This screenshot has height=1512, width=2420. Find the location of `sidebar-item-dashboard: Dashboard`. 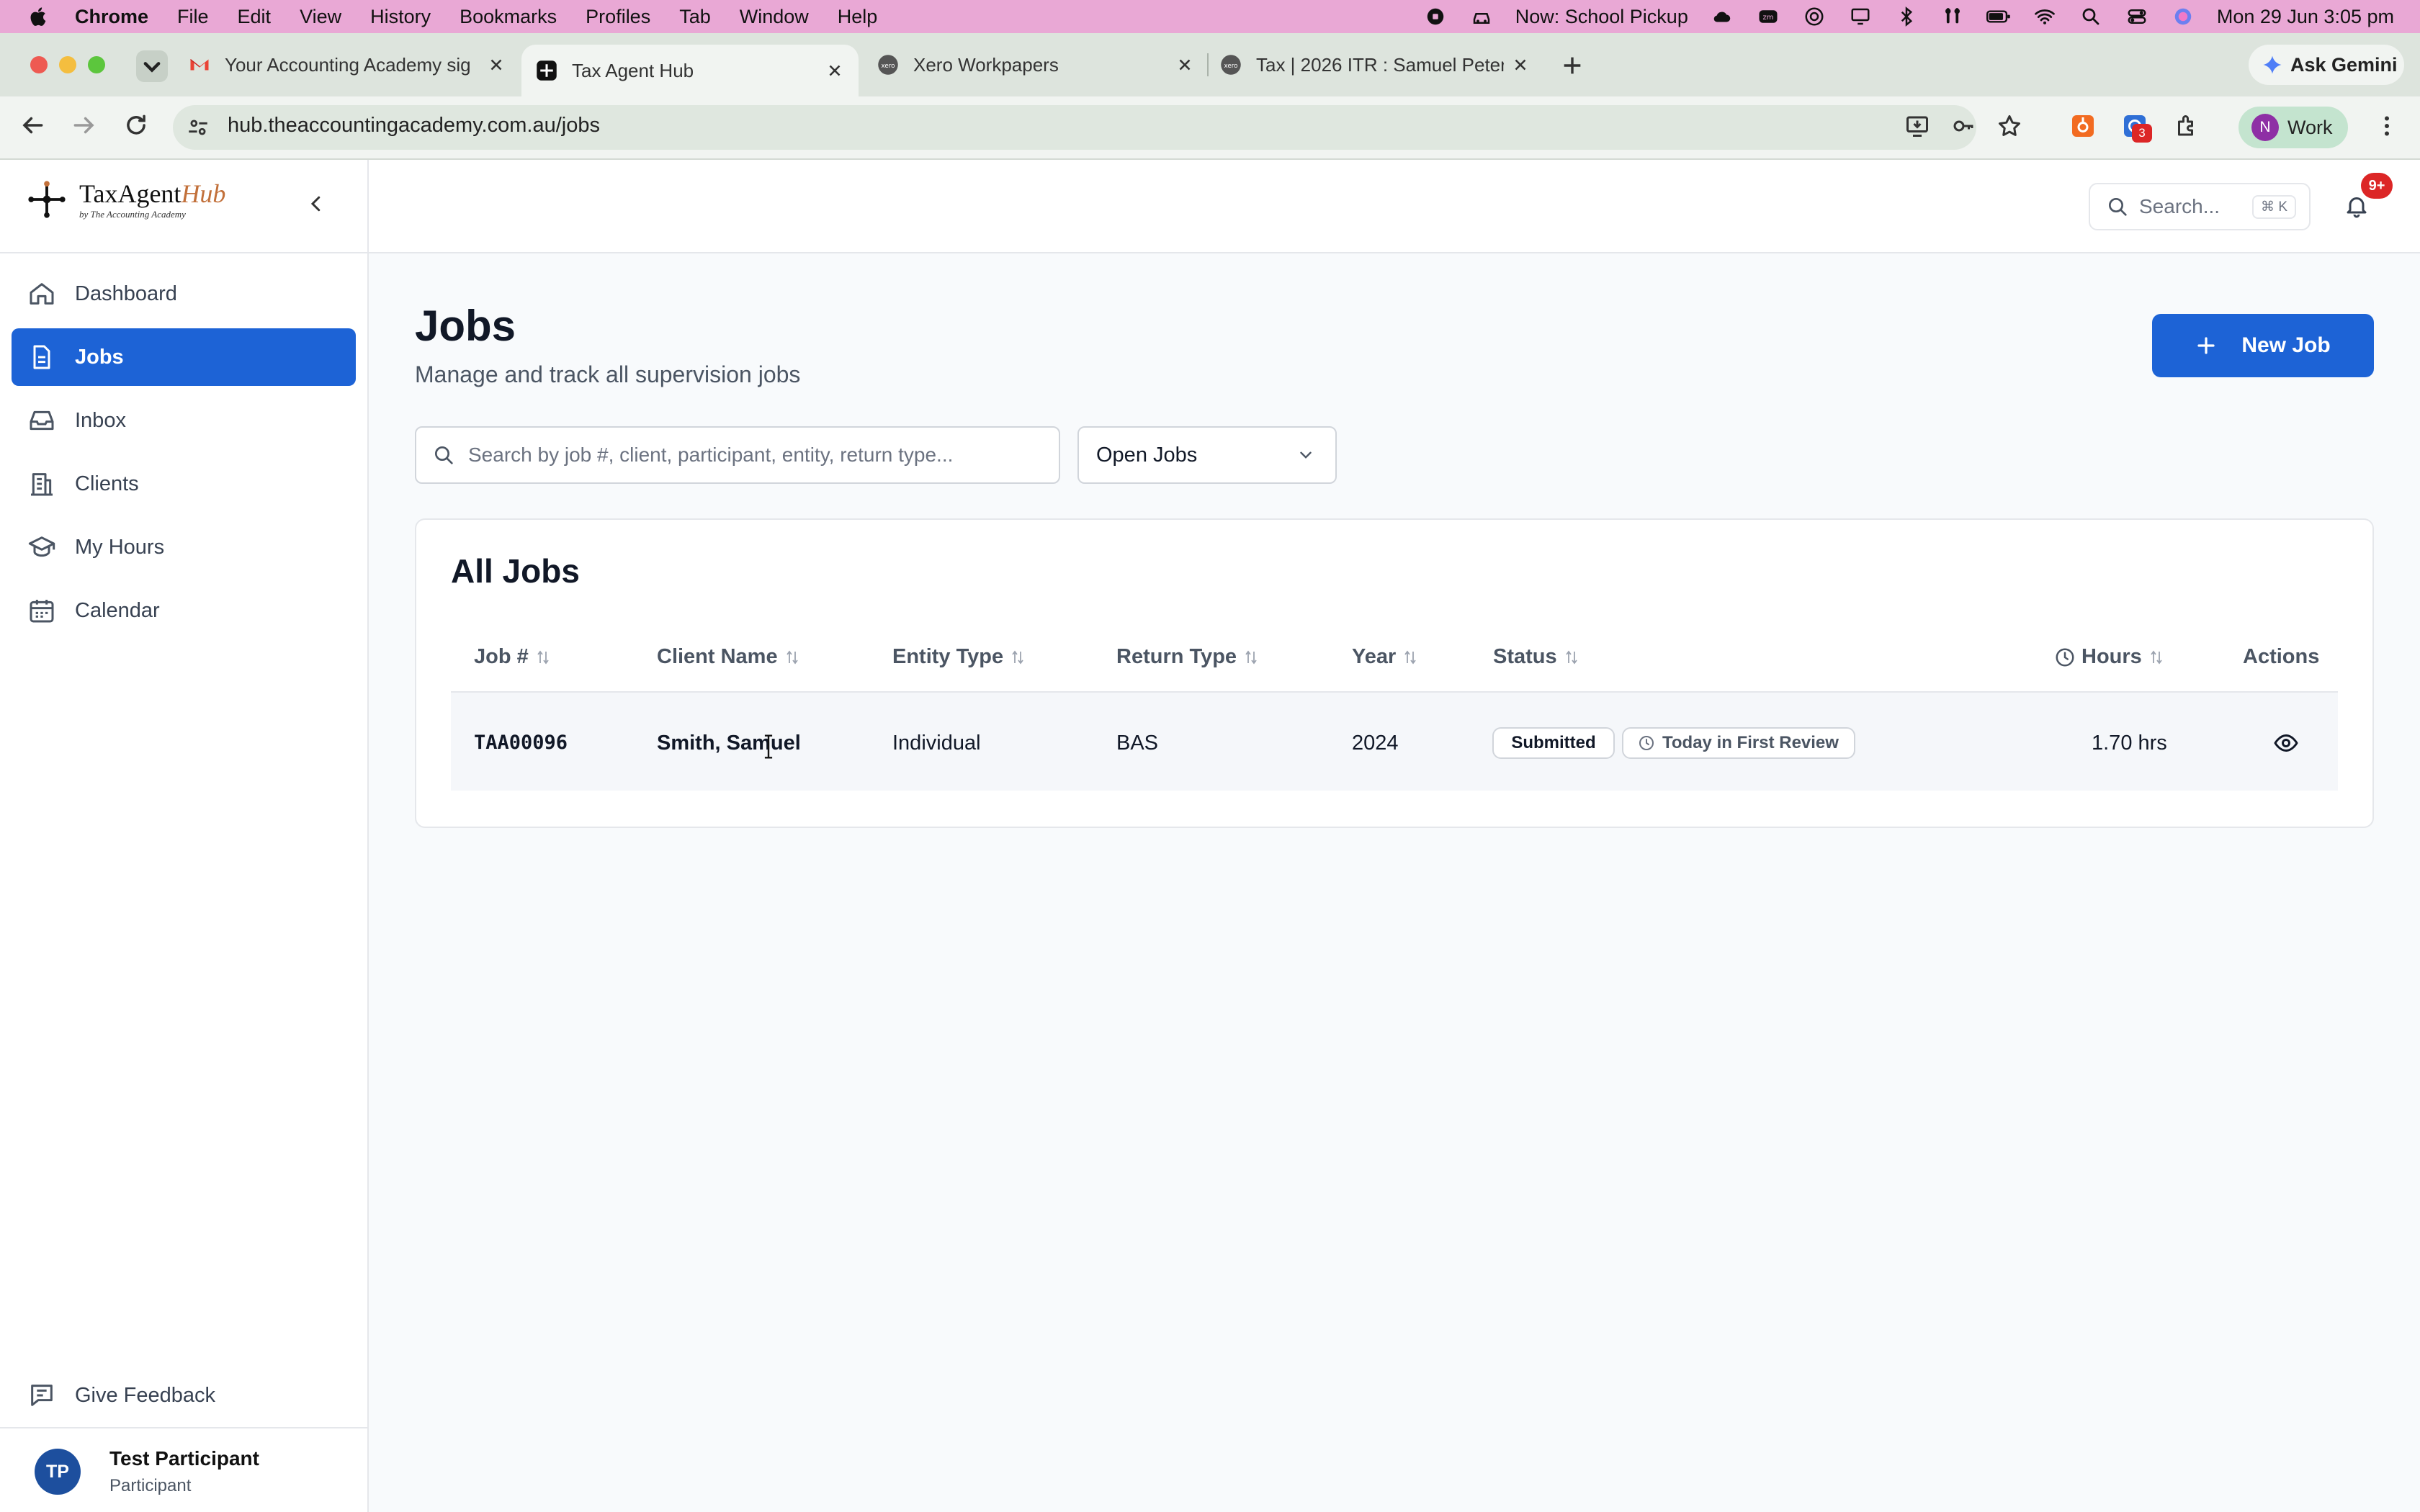

sidebar-item-dashboard: Dashboard is located at coordinates (184, 294).